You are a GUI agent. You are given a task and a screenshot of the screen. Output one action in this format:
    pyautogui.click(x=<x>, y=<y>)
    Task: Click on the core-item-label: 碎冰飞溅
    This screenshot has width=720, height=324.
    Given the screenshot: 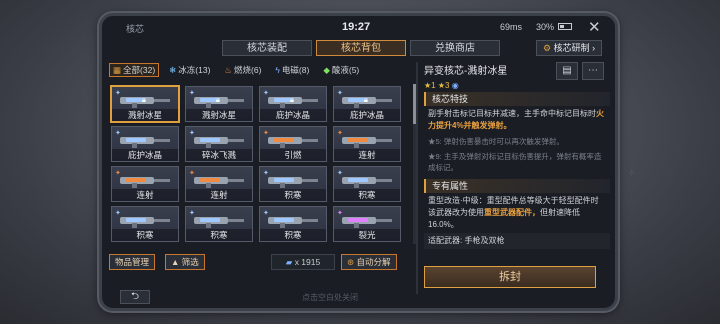 What is the action you would take?
    pyautogui.click(x=219, y=155)
    